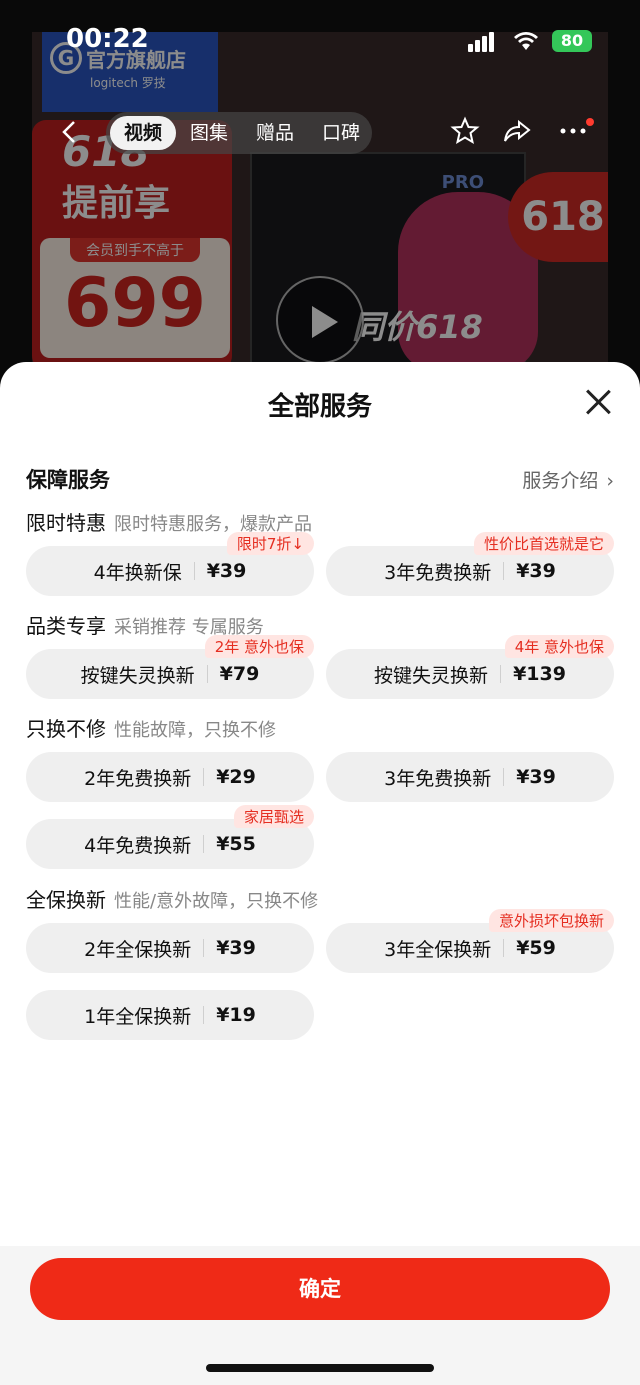  What do you see at coordinates (66, 523) in the screenshot?
I see `group-title-label: 限时特惠` at bounding box center [66, 523].